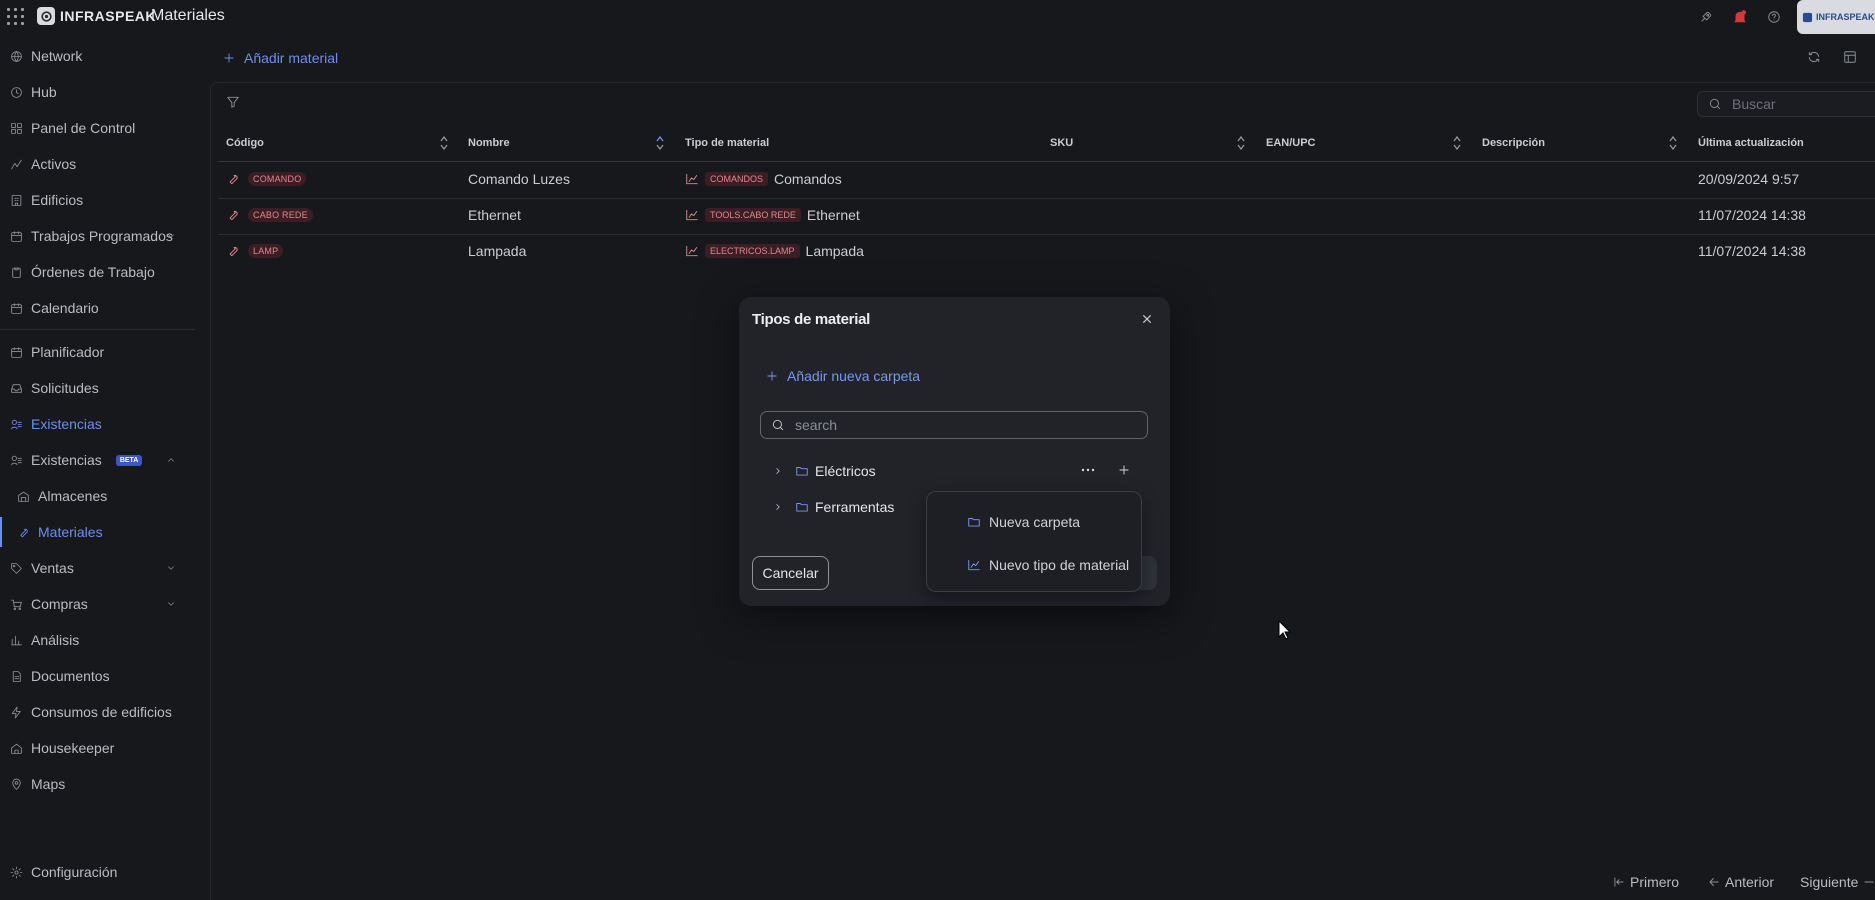 The height and width of the screenshot is (900, 1875). Describe the element at coordinates (98, 164) in the screenshot. I see `sidebar-item-activos: Activos` at that location.